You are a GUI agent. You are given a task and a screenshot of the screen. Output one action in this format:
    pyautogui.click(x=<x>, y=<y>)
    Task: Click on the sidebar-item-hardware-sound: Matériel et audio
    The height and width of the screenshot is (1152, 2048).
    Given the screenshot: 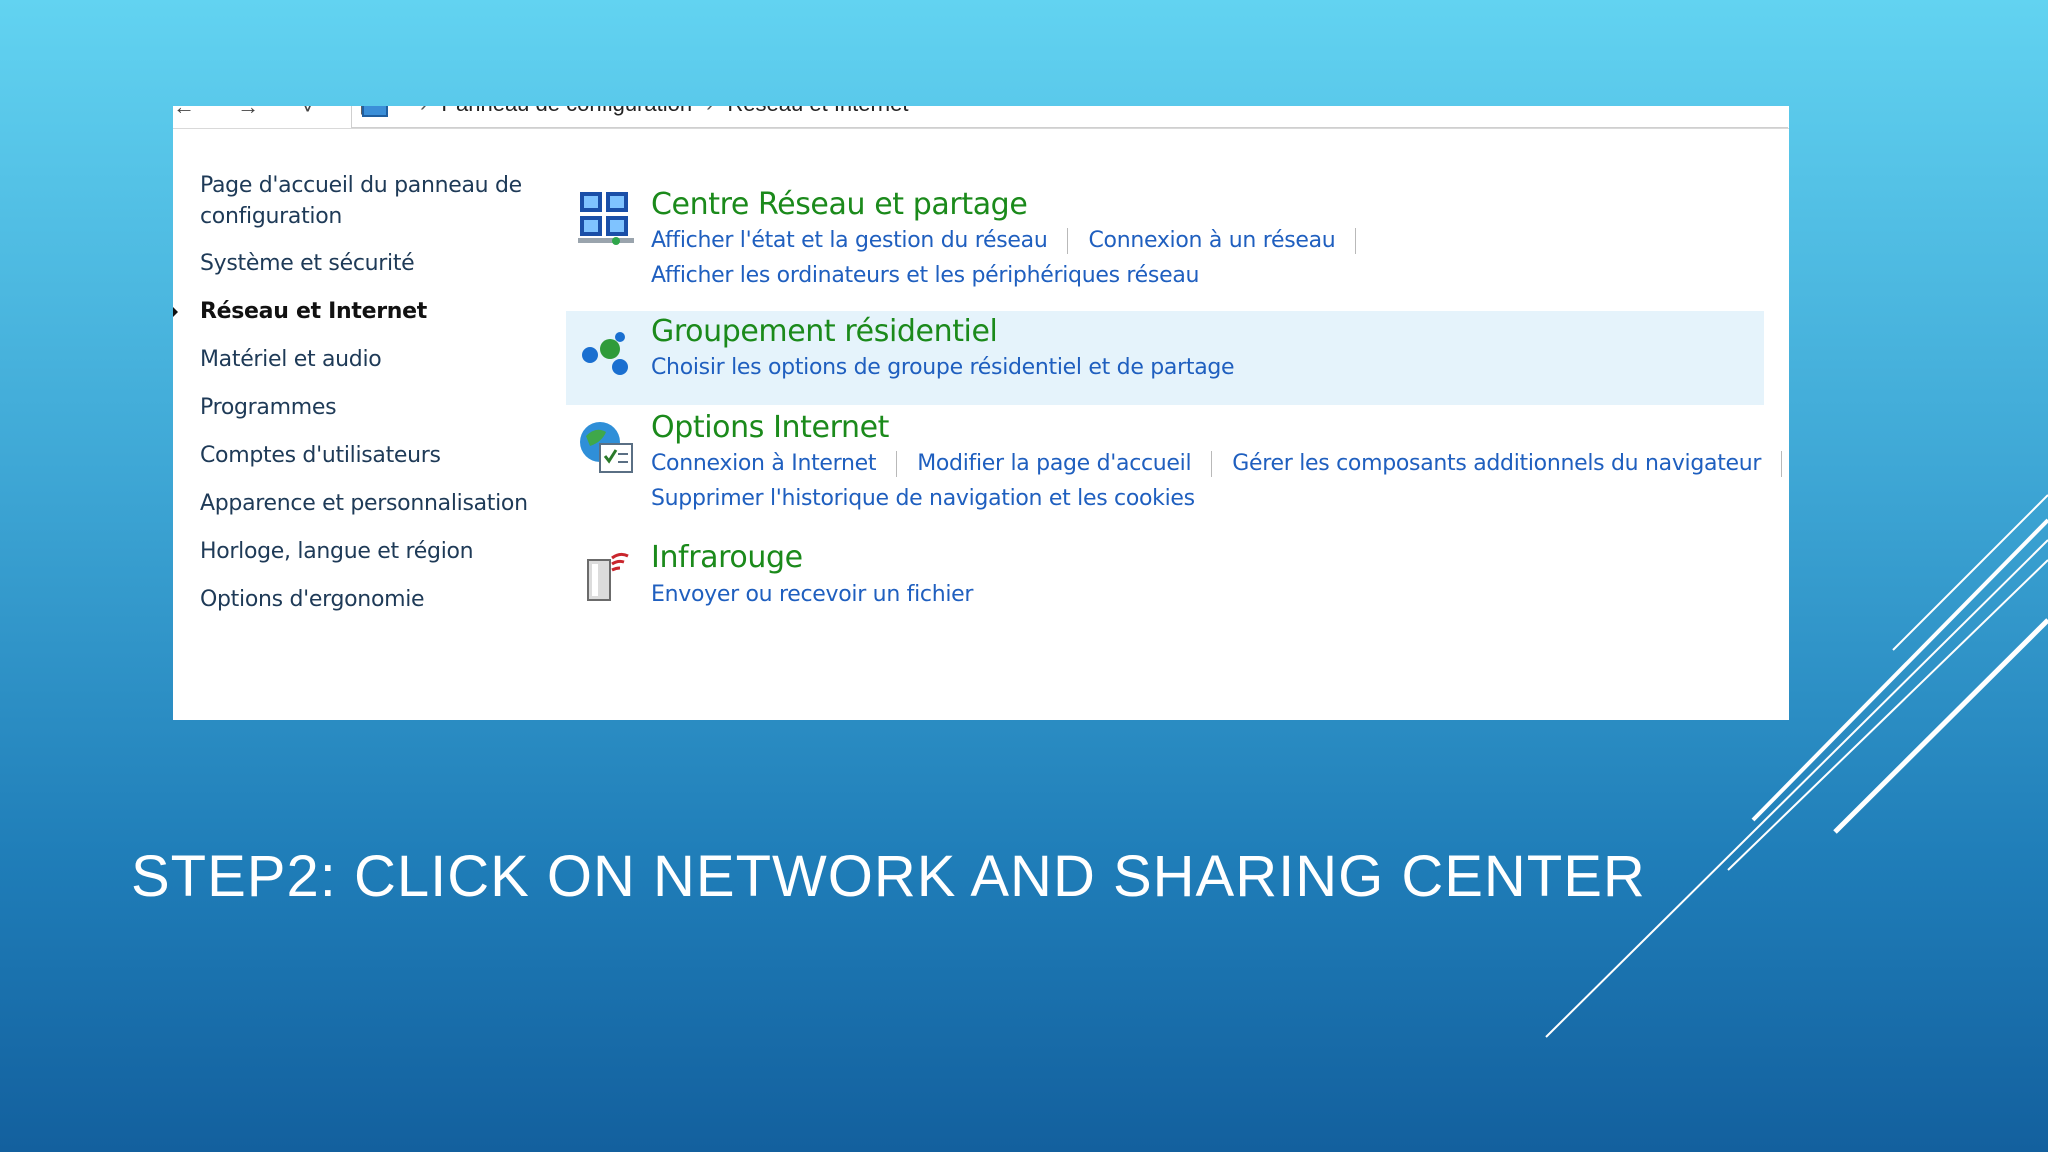 What is the action you would take?
    pyautogui.click(x=370, y=359)
    